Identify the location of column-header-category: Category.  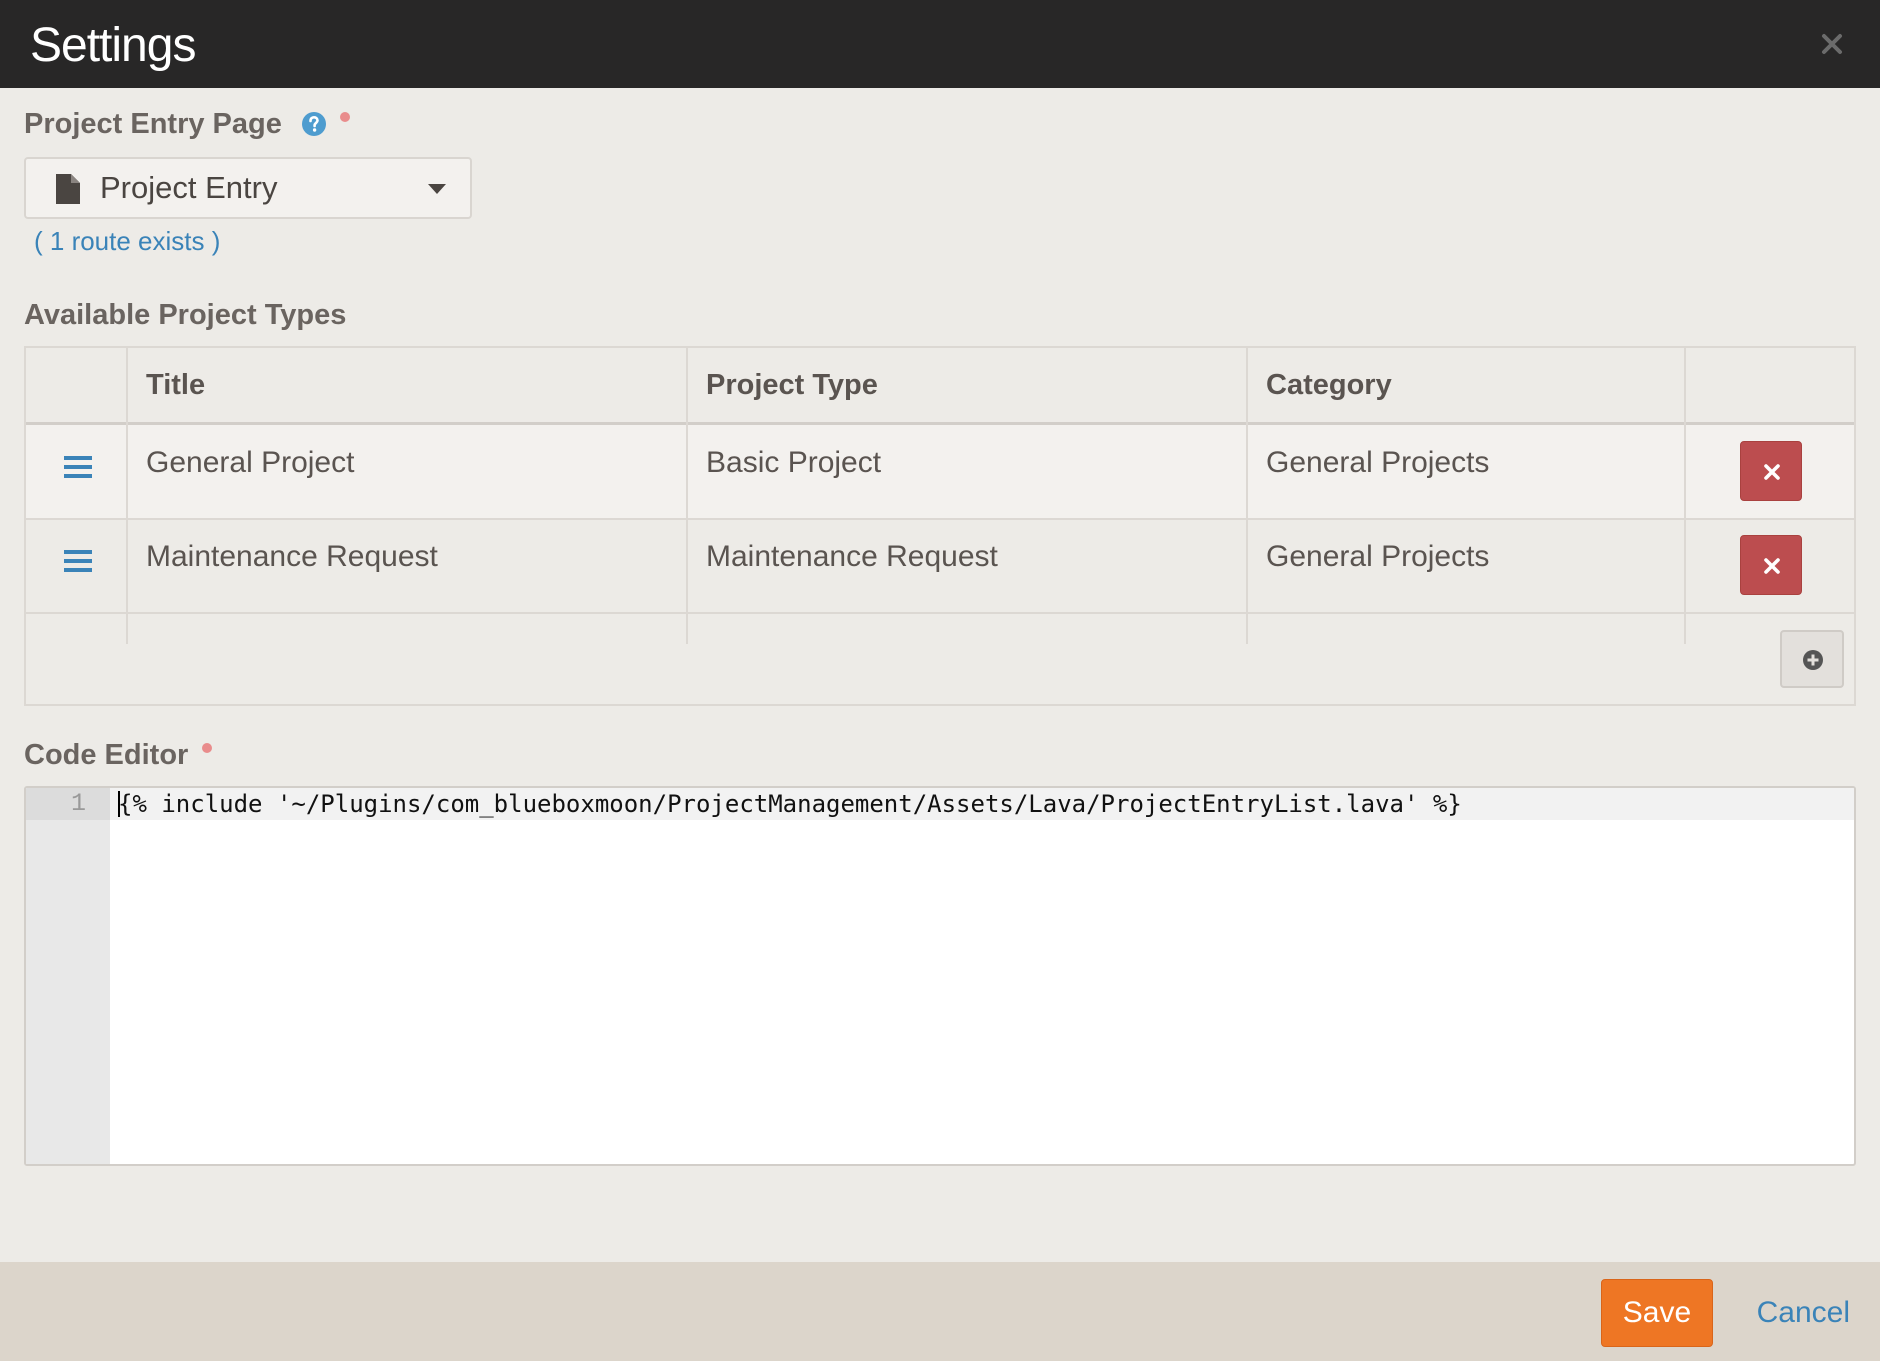
(1329, 385).